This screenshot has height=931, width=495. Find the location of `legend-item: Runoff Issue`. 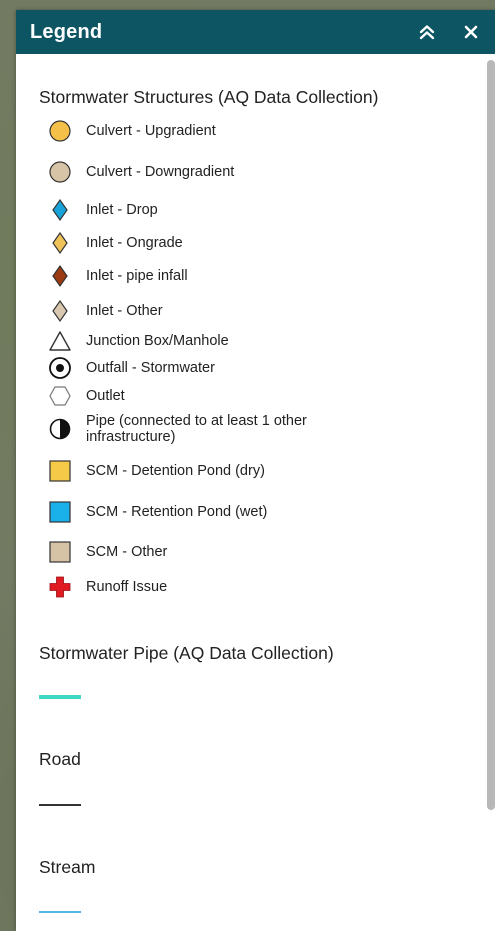

legend-item: Runoff Issue is located at coordinates (107, 587).